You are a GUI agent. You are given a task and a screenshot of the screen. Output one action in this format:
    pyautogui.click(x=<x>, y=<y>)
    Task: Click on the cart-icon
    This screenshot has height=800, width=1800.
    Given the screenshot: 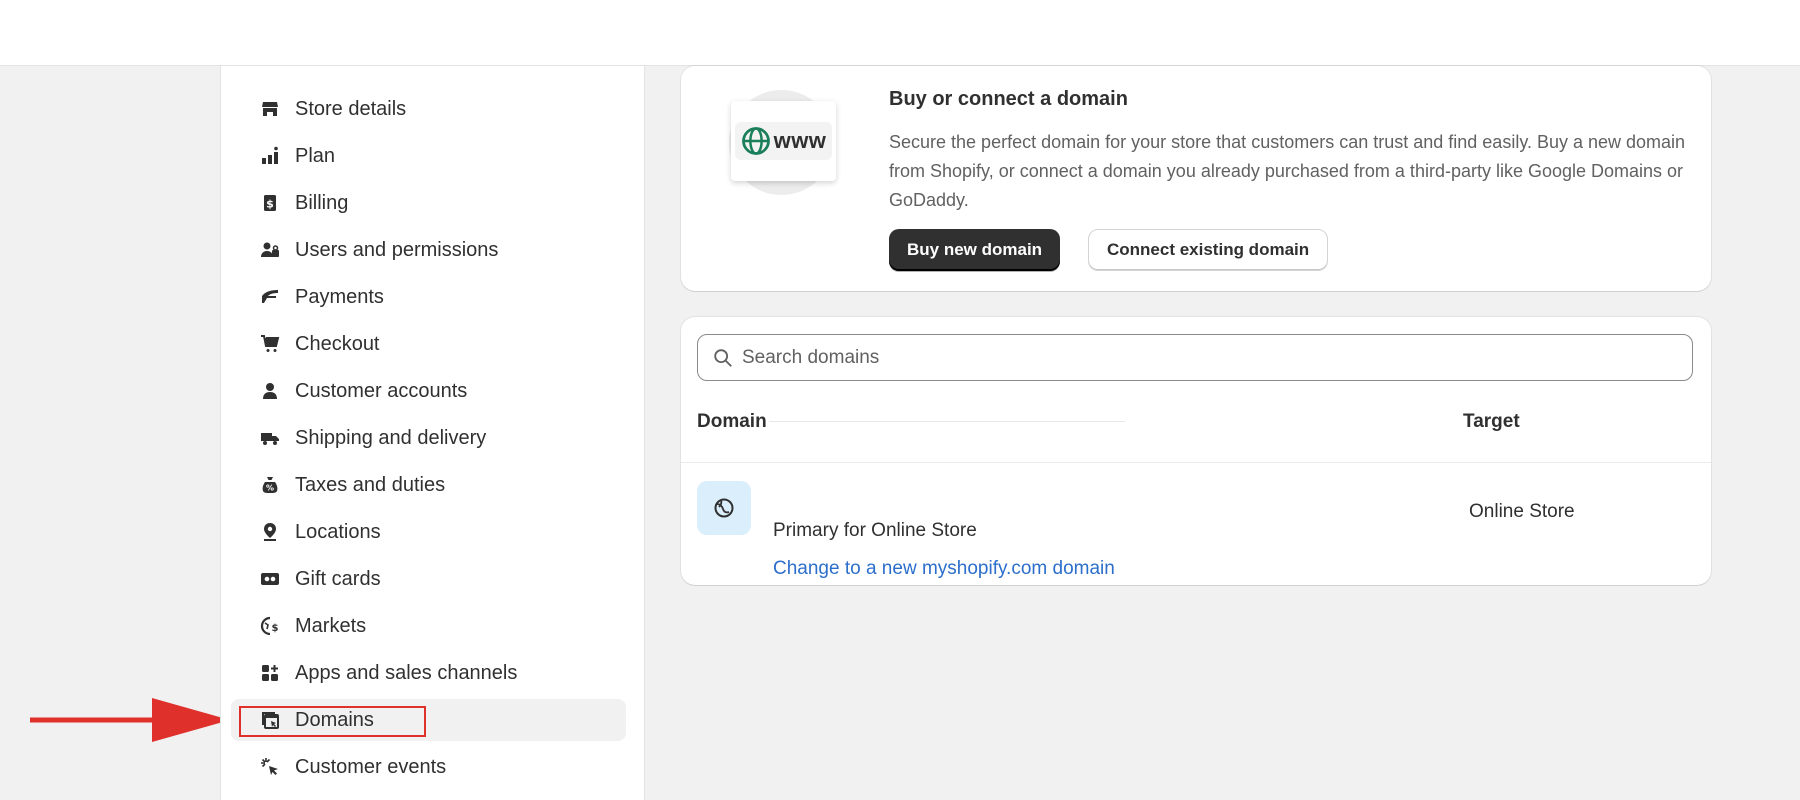 What is the action you would take?
    pyautogui.click(x=270, y=344)
    